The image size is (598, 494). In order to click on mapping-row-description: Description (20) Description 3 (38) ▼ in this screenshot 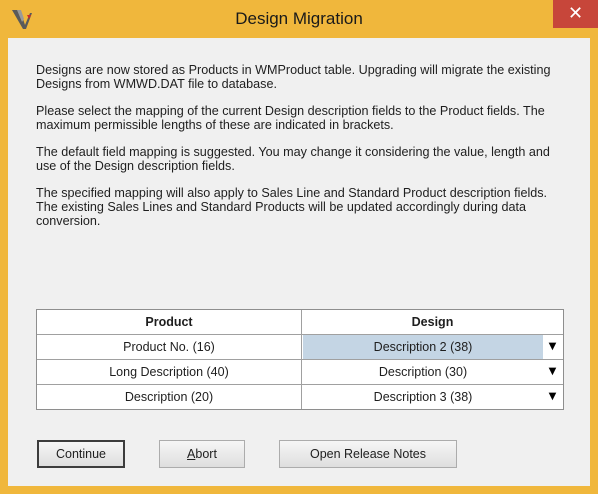, I will do `click(300, 397)`.